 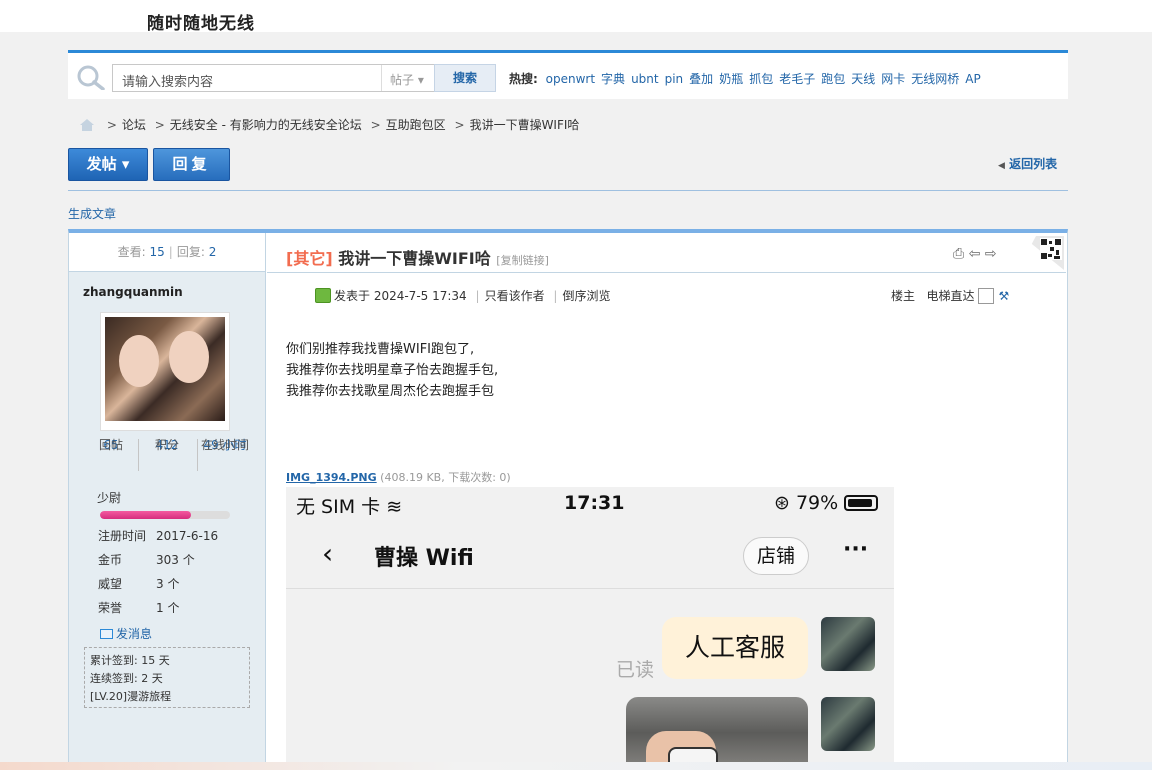 What do you see at coordinates (525, 125) in the screenshot?
I see `breadcrumb-item: 我讲一下曹操WIFI哈` at bounding box center [525, 125].